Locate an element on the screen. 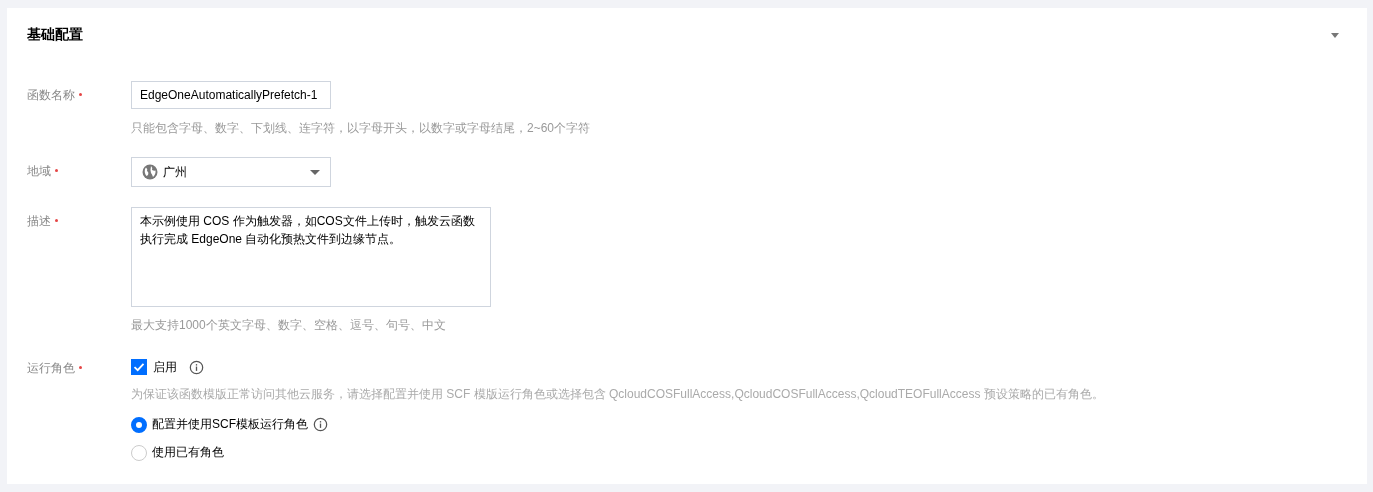 This screenshot has height=492, width=1373. checkbox is located at coordinates (139, 367).